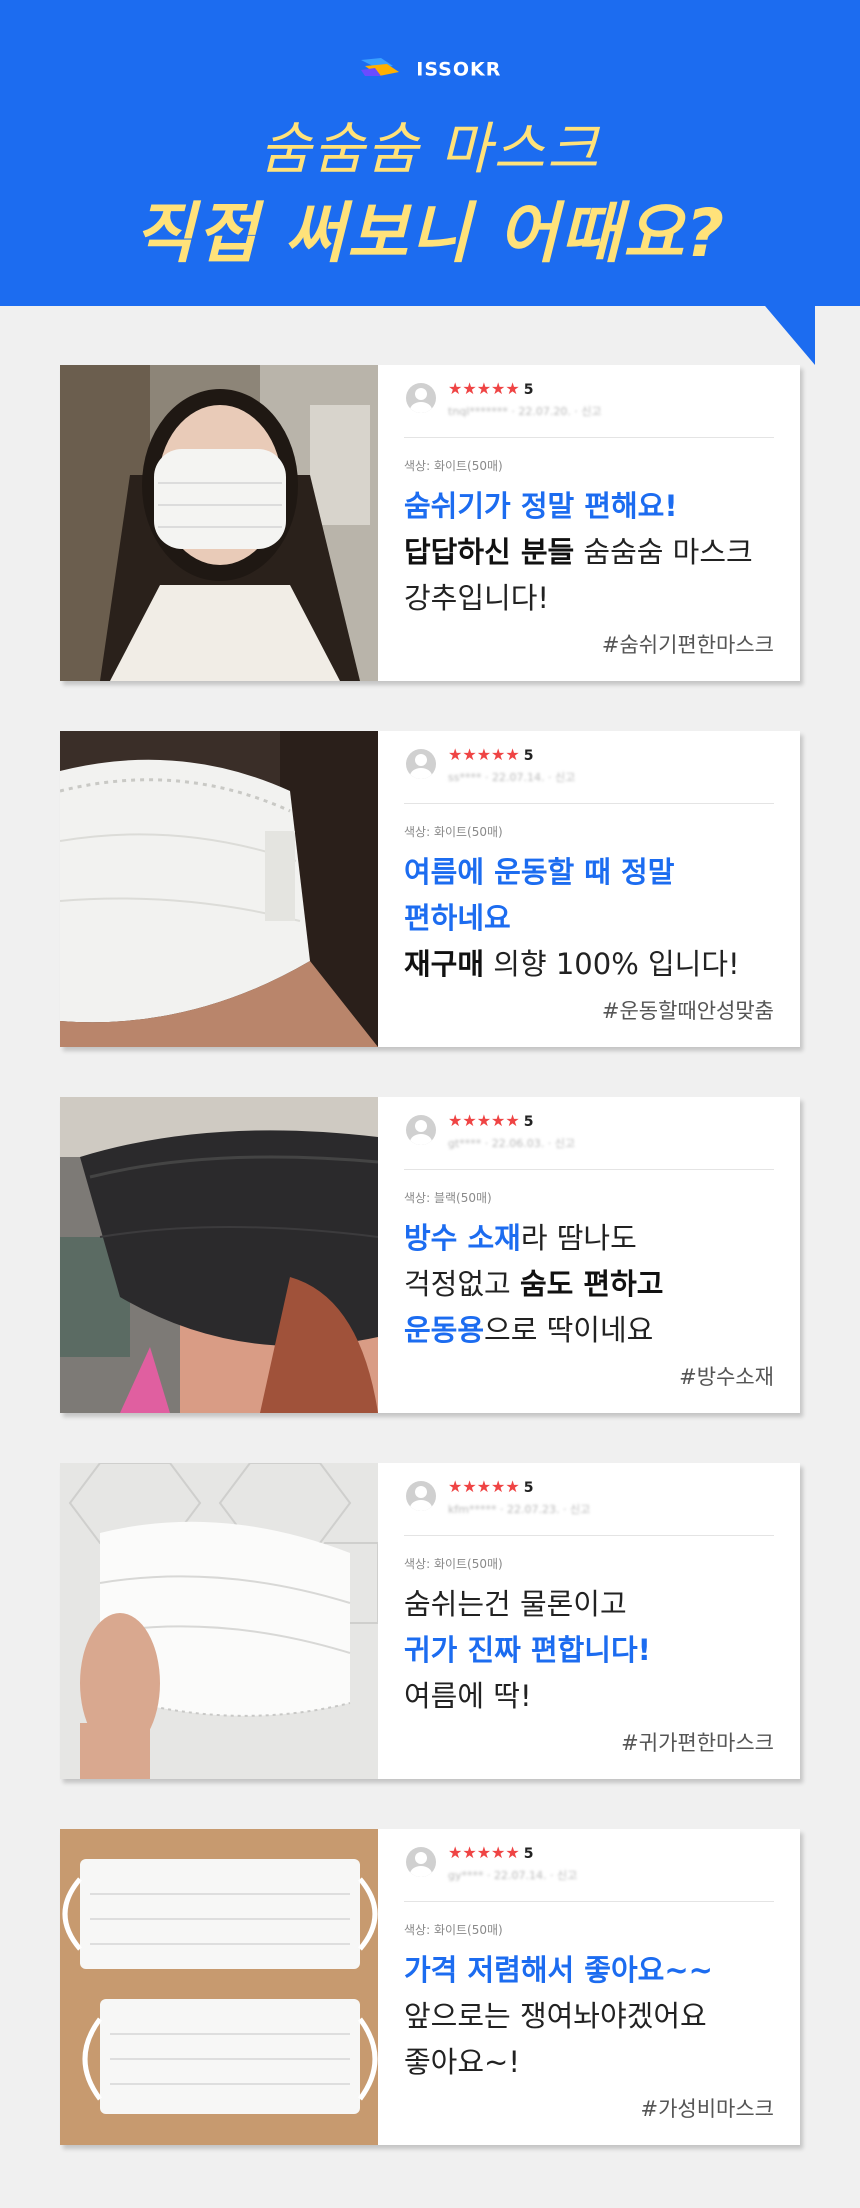 The width and height of the screenshot is (860, 2208). What do you see at coordinates (525, 411) in the screenshot?
I see `review-meta: tnql******* · 22.07.20. · 신고` at bounding box center [525, 411].